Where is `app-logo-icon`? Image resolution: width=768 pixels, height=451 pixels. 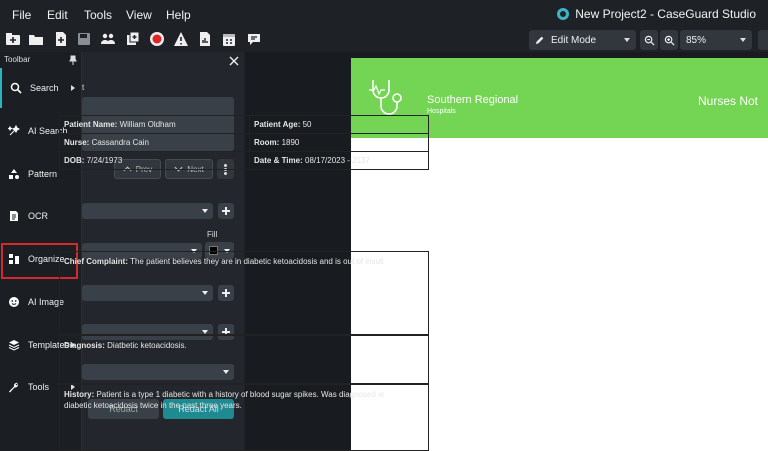
app-logo-icon is located at coordinates (563, 14).